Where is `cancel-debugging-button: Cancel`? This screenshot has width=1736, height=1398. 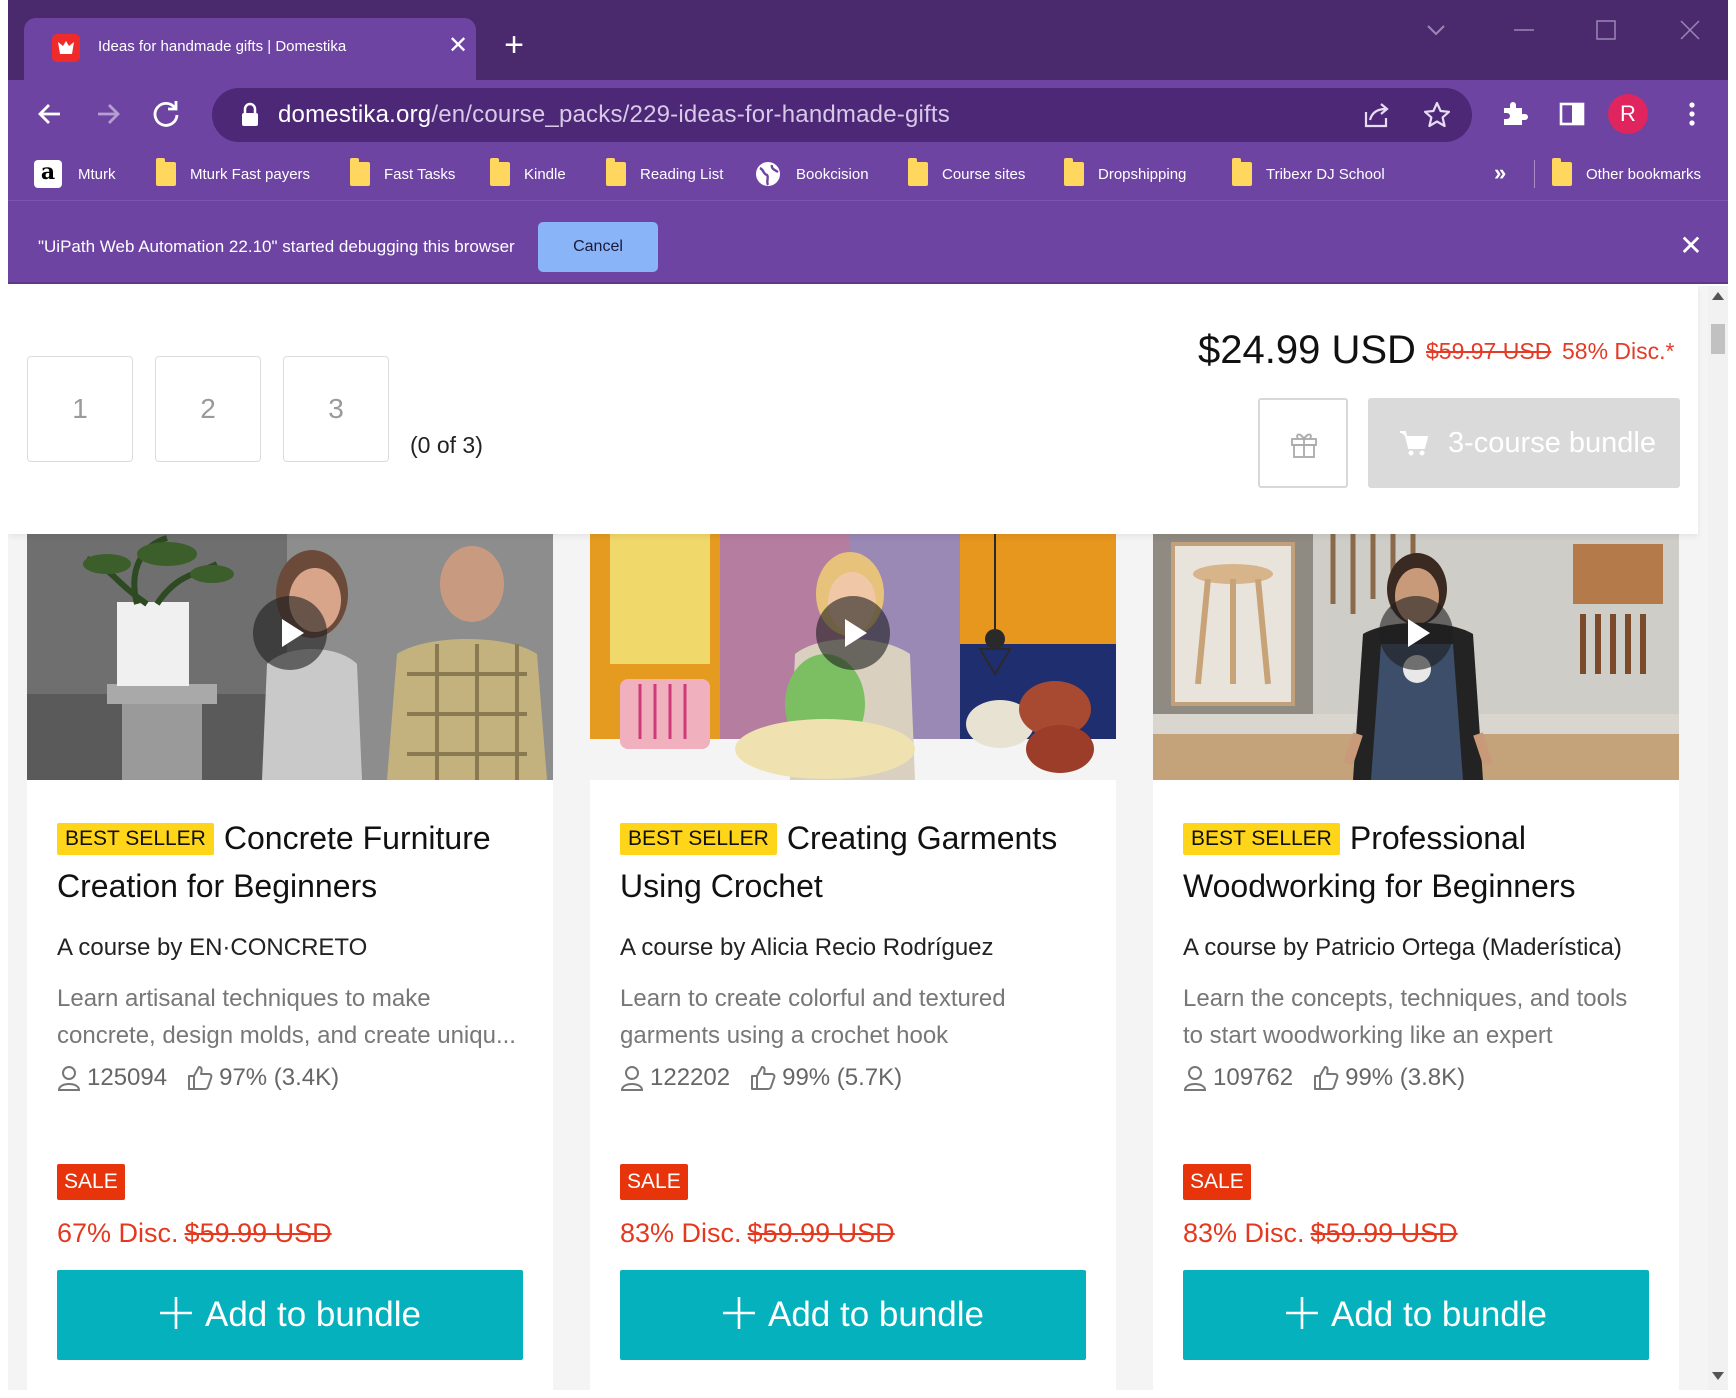
cancel-debugging-button: Cancel is located at coordinates (598, 247).